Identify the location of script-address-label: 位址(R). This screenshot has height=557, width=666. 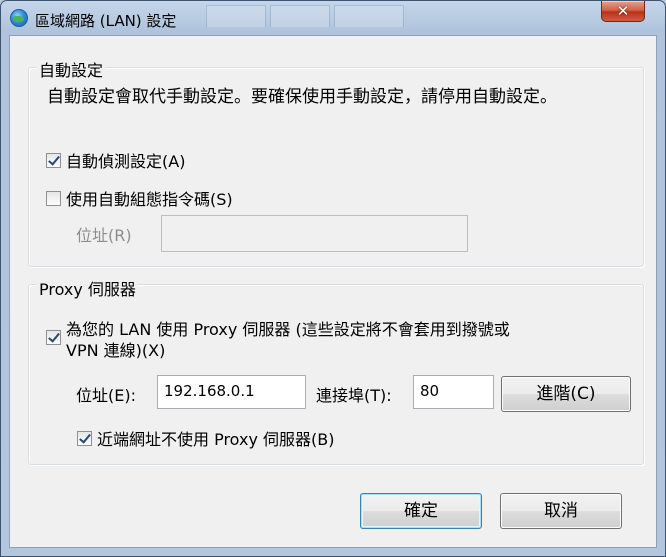
(104, 235).